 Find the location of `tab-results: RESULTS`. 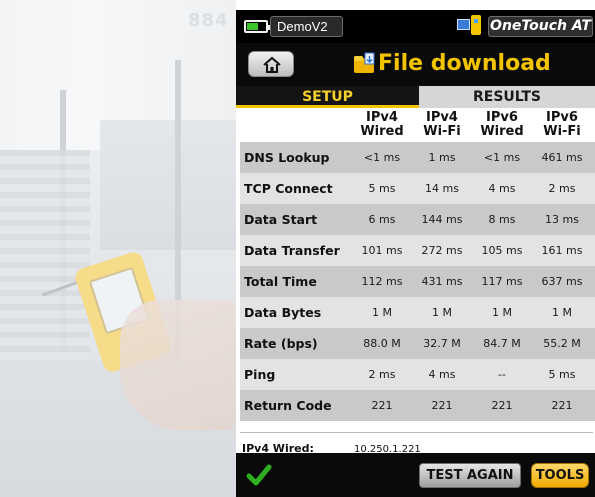

tab-results: RESULTS is located at coordinates (507, 97).